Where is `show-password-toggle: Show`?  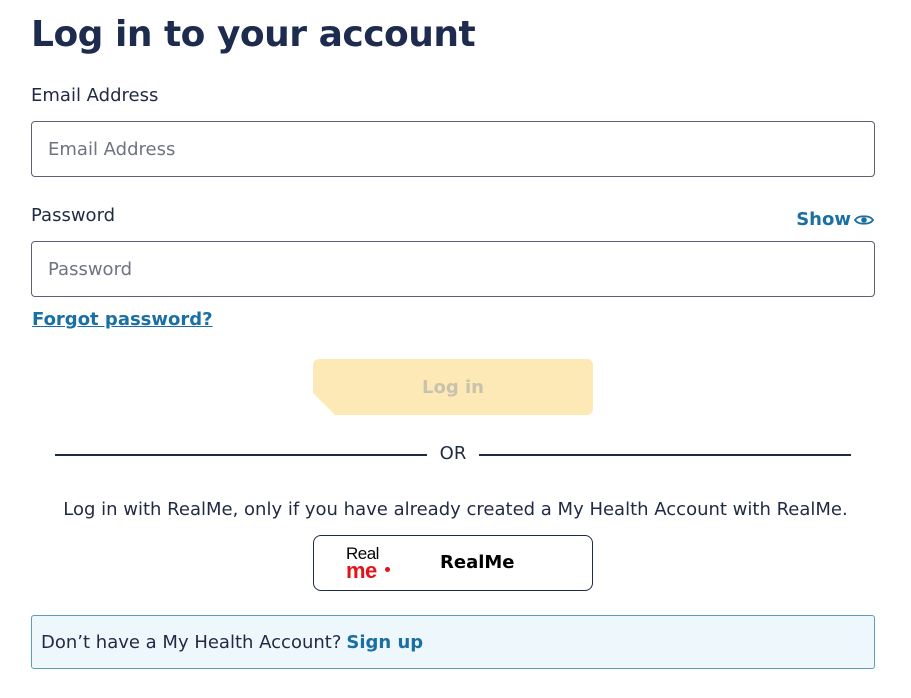
show-password-toggle: Show is located at coordinates (835, 219).